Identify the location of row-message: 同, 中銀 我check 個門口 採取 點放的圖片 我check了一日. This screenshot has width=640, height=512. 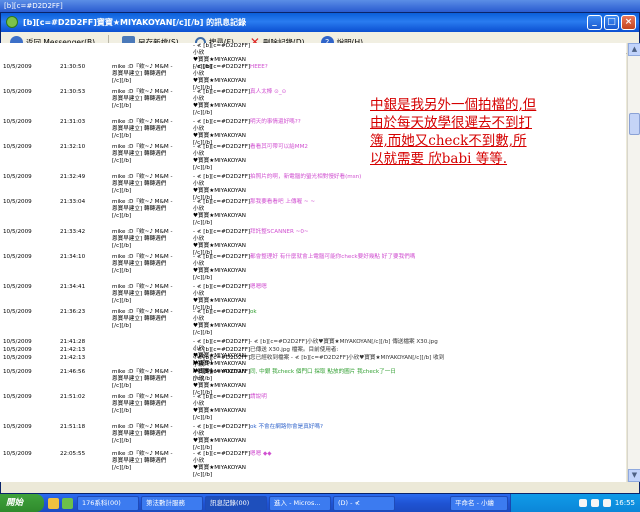
(355, 372).